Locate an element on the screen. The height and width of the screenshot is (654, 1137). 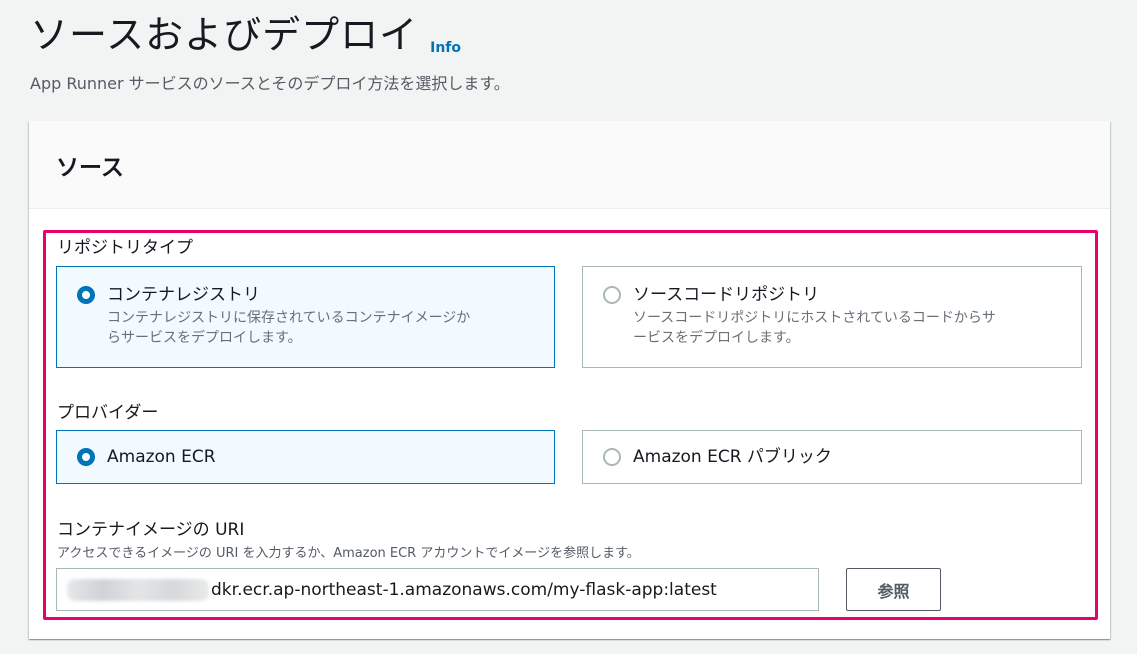
radio-container-registry is located at coordinates (86, 295).